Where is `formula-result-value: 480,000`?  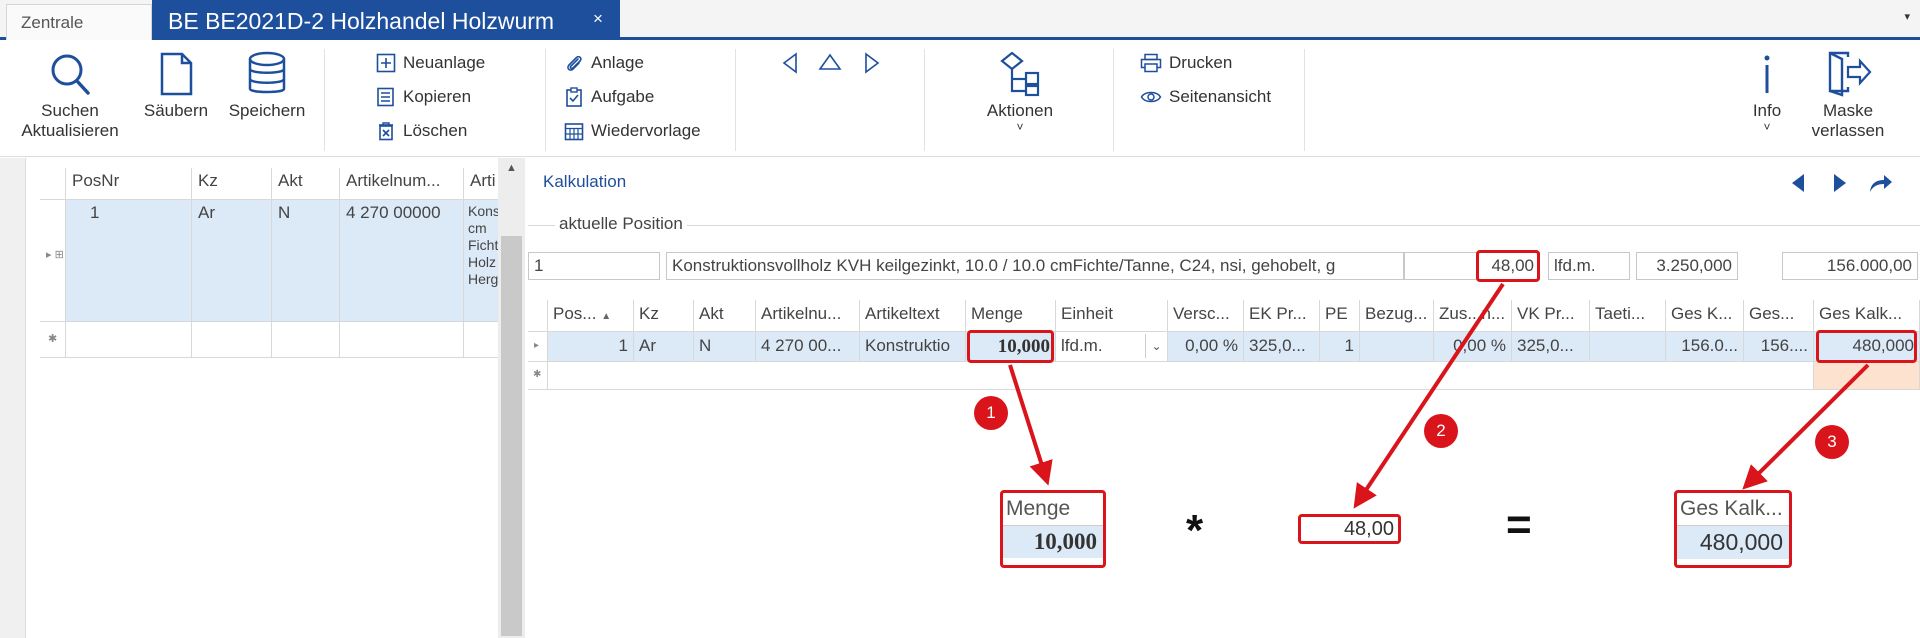 formula-result-value: 480,000 is located at coordinates (1733, 542).